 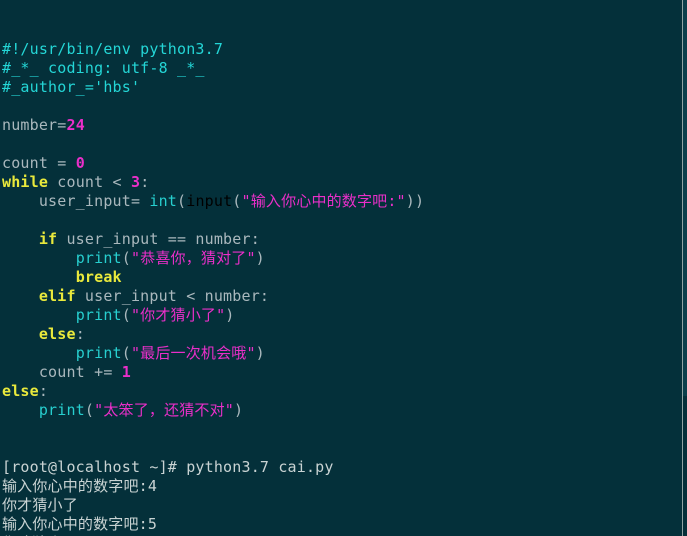 I want to click on token-plain: number=, so click(x=34, y=125).